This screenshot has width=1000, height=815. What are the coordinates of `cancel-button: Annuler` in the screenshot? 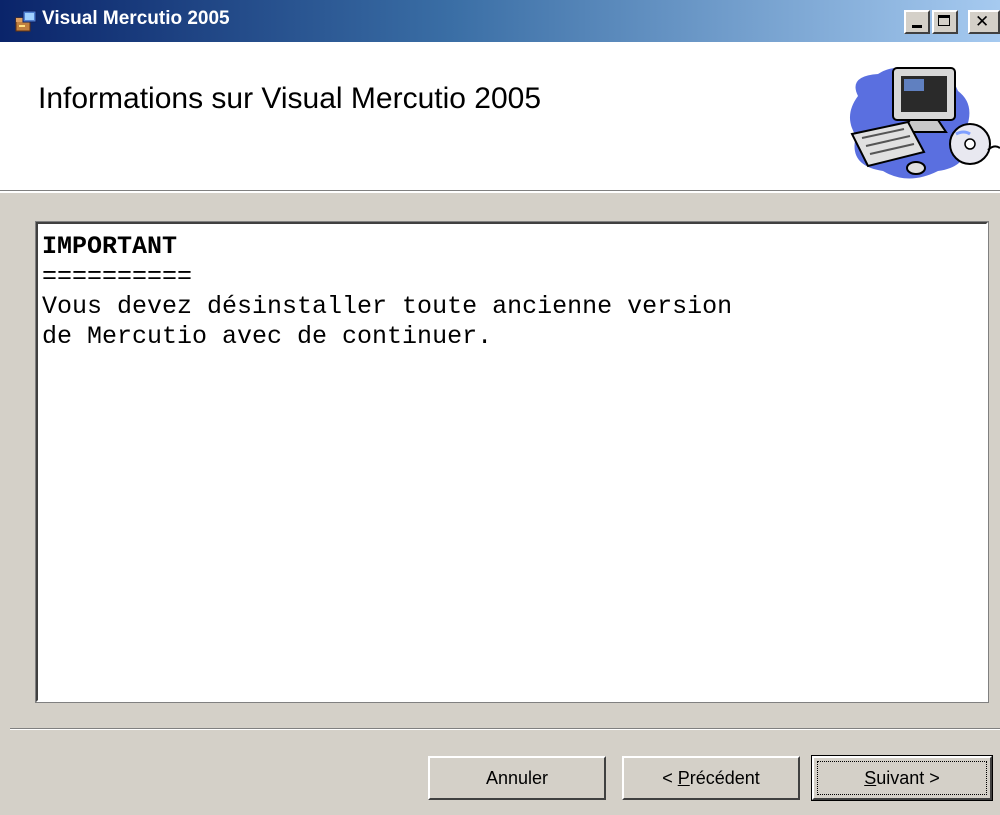 It's located at (517, 778).